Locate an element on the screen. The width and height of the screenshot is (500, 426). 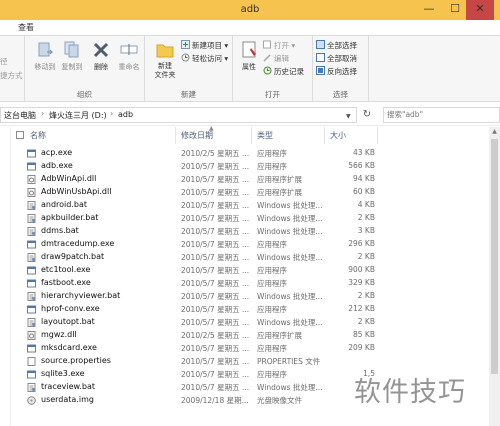
scrollbar-thumb is located at coordinates (494, 256).